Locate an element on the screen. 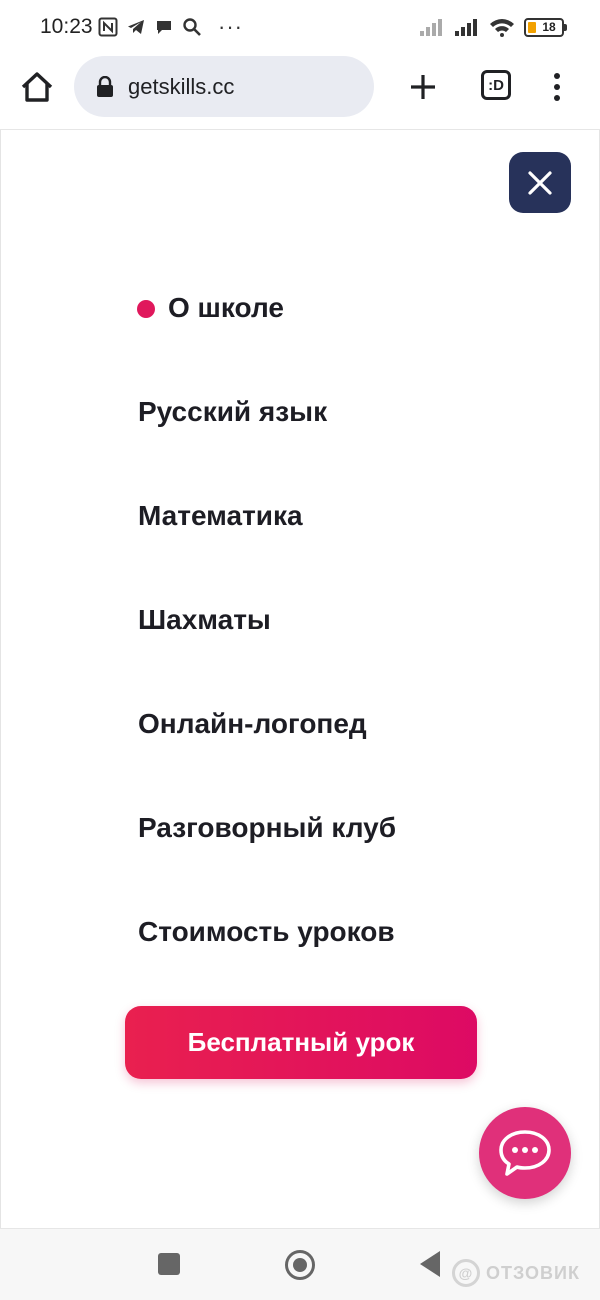 The height and width of the screenshot is (1300, 600). wifi-icon is located at coordinates (502, 28).